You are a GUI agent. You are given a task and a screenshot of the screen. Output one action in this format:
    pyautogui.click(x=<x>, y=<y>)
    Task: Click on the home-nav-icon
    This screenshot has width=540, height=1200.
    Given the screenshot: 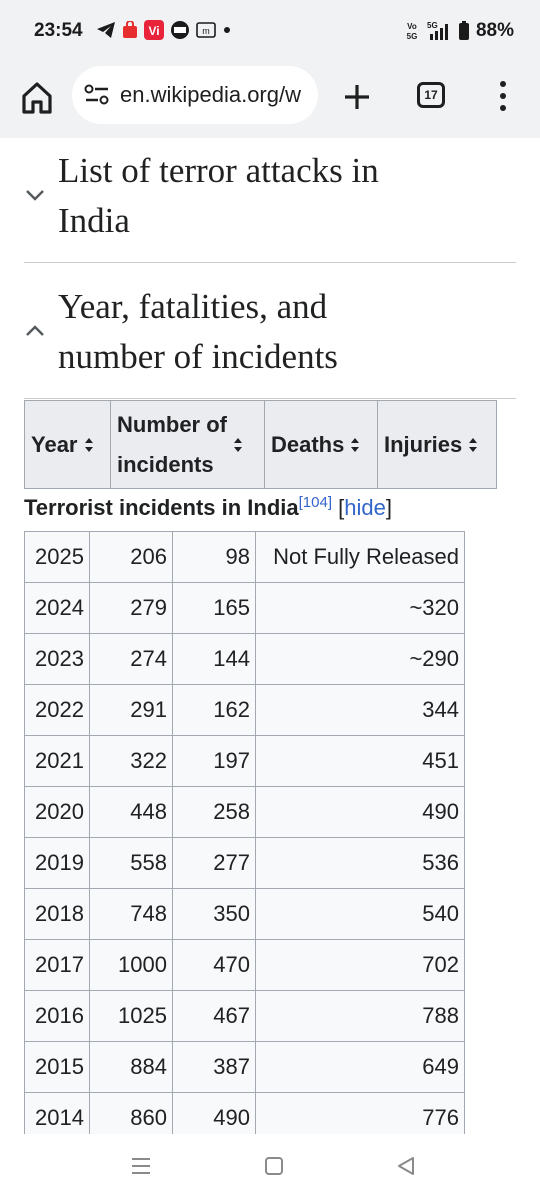 What is the action you would take?
    pyautogui.click(x=274, y=1166)
    